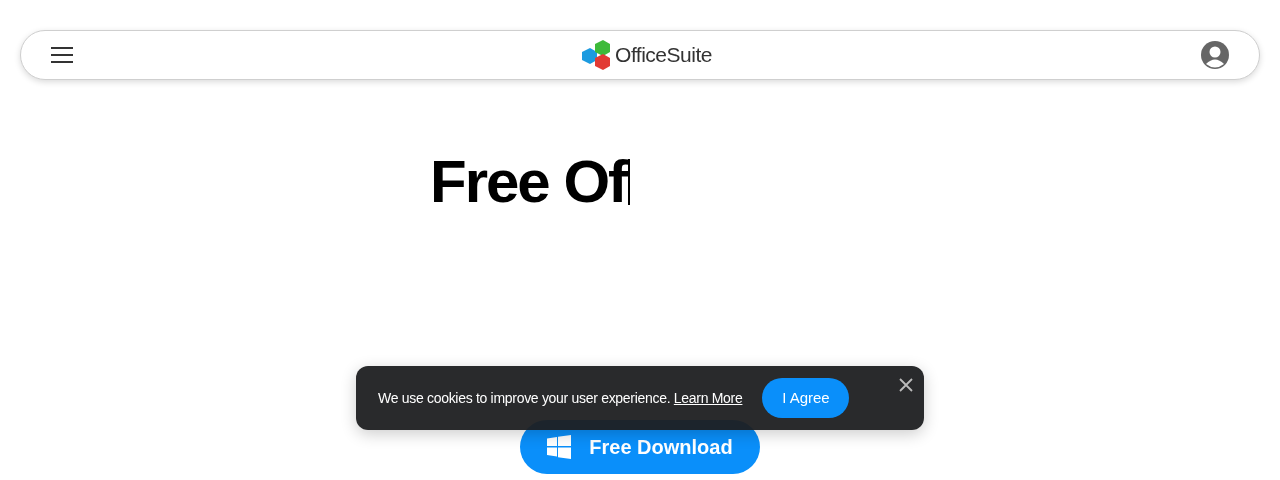 This screenshot has width=1280, height=480. What do you see at coordinates (559, 447) in the screenshot?
I see `windows-icon` at bounding box center [559, 447].